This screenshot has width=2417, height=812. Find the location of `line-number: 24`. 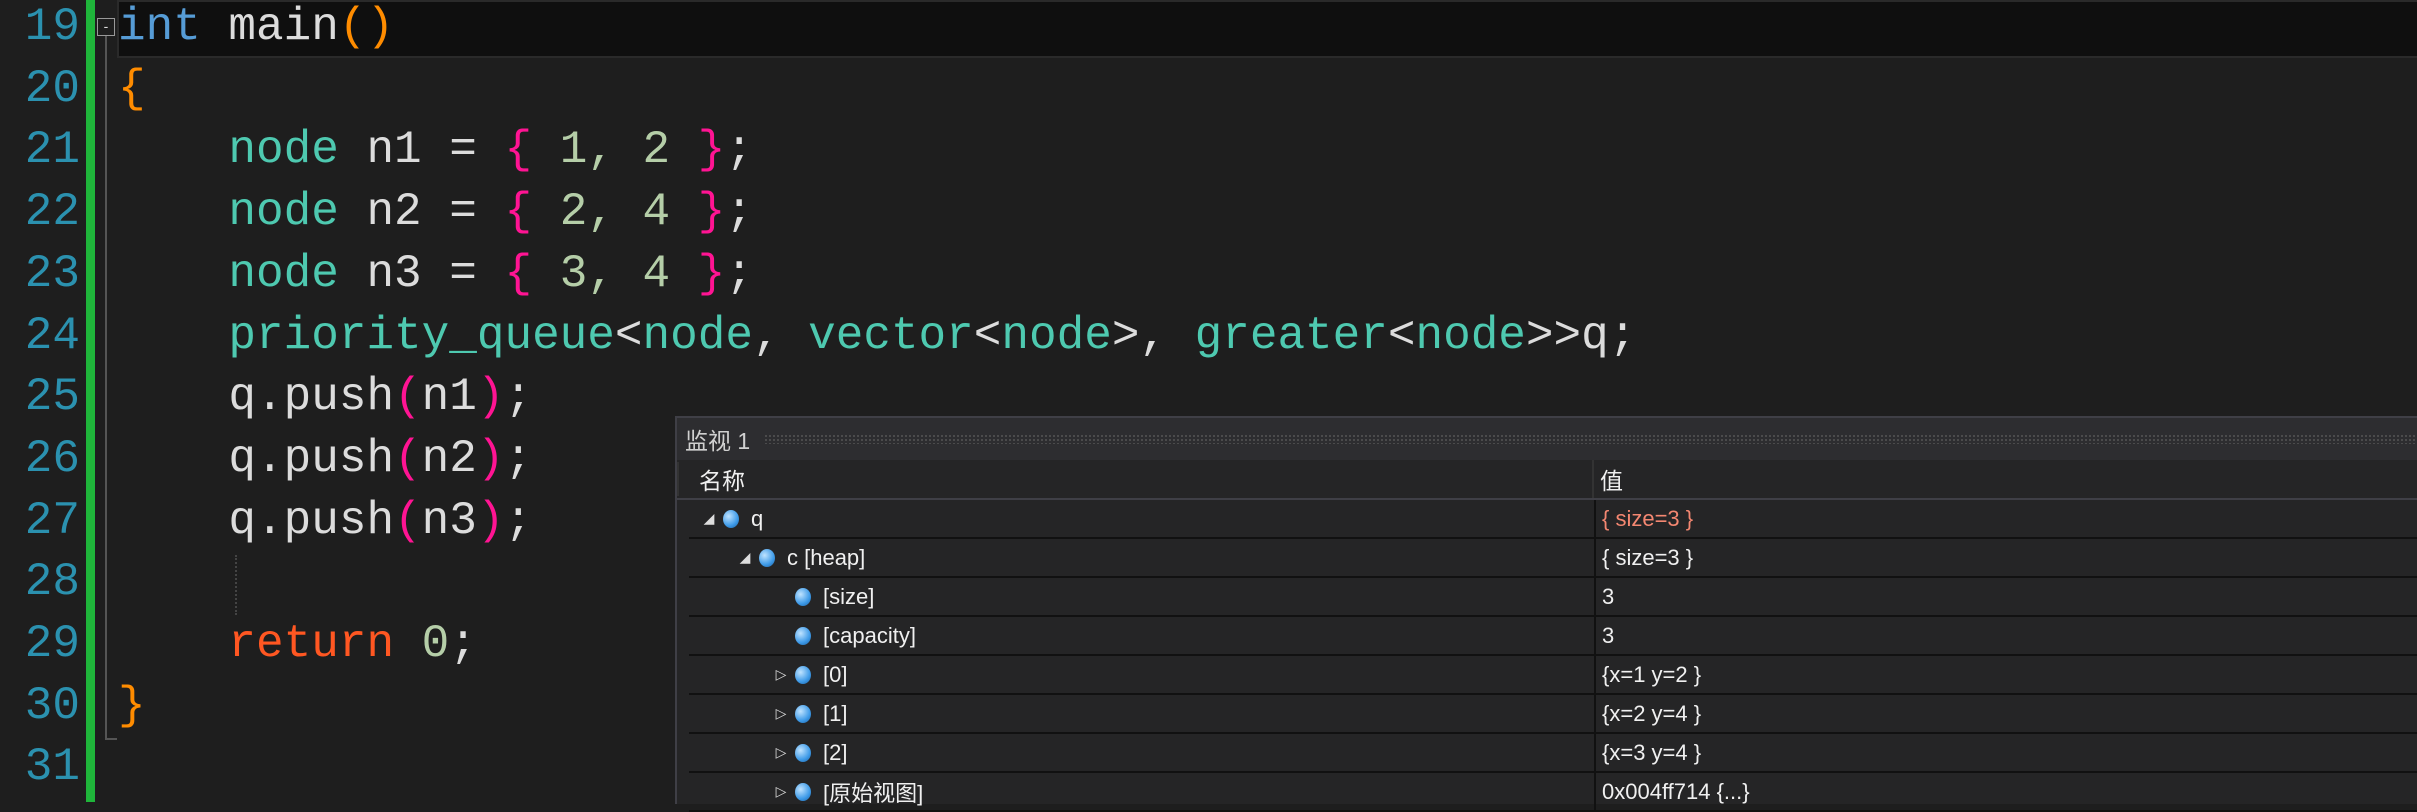

line-number: 24 is located at coordinates (52, 335).